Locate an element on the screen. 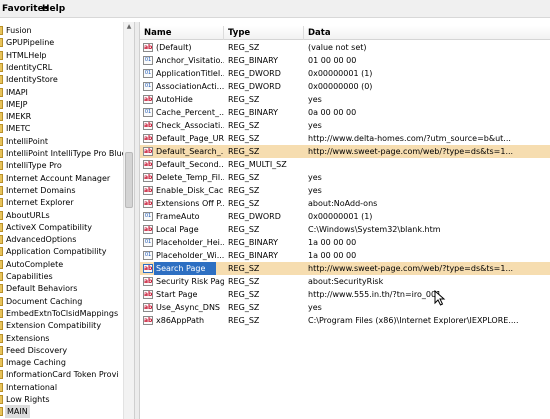  tree-item: Extension Compatibility is located at coordinates (62, 325).